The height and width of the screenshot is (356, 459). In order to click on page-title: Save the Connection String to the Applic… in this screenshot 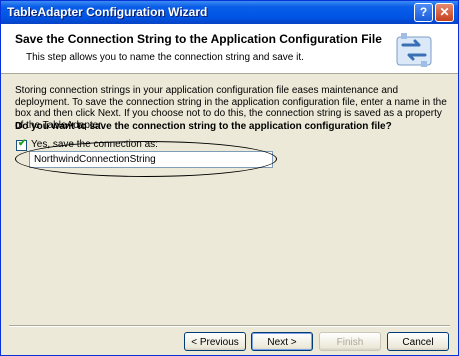, I will do `click(198, 39)`.